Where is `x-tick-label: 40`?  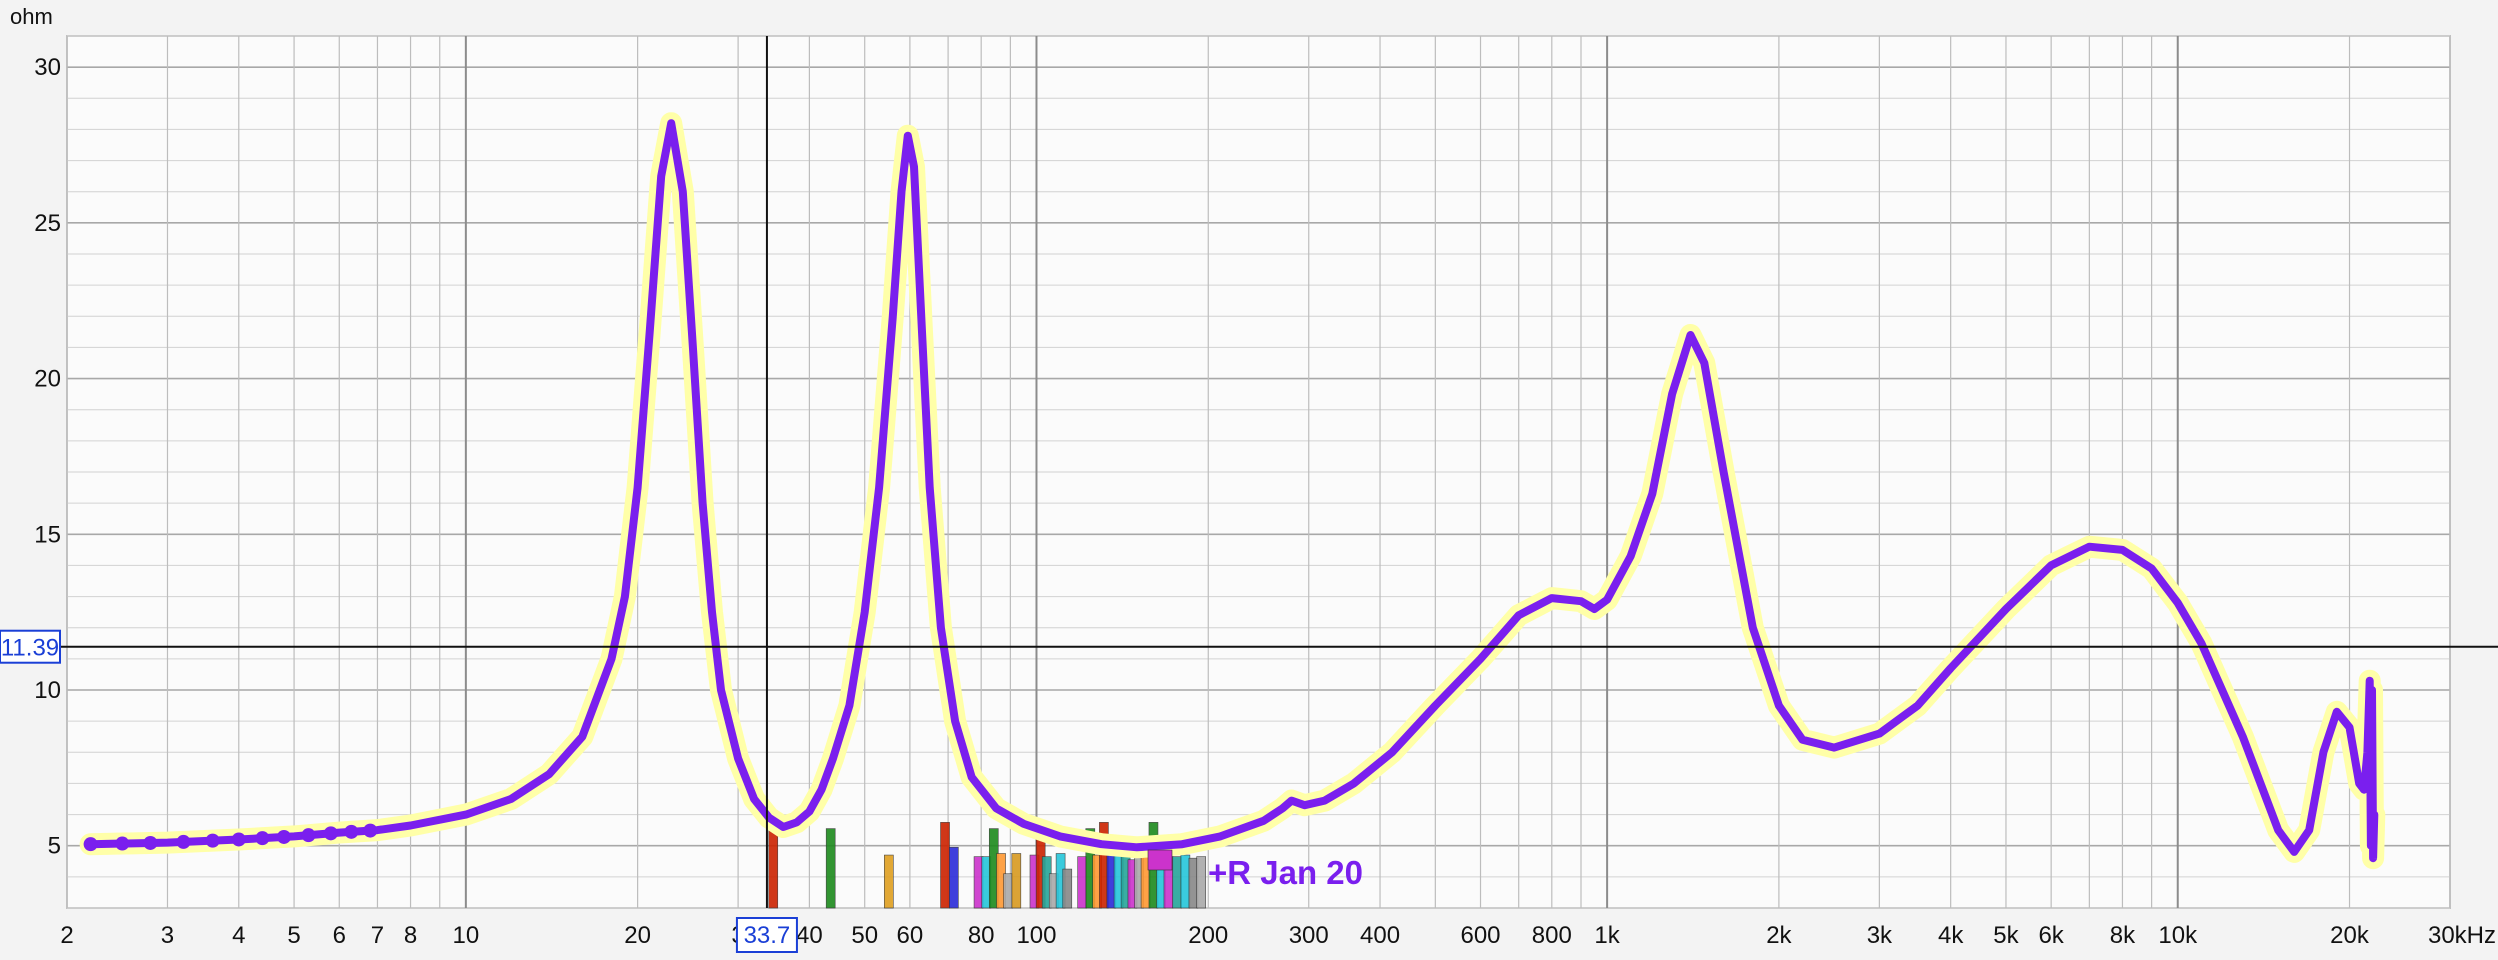
x-tick-label: 40 is located at coordinates (809, 935).